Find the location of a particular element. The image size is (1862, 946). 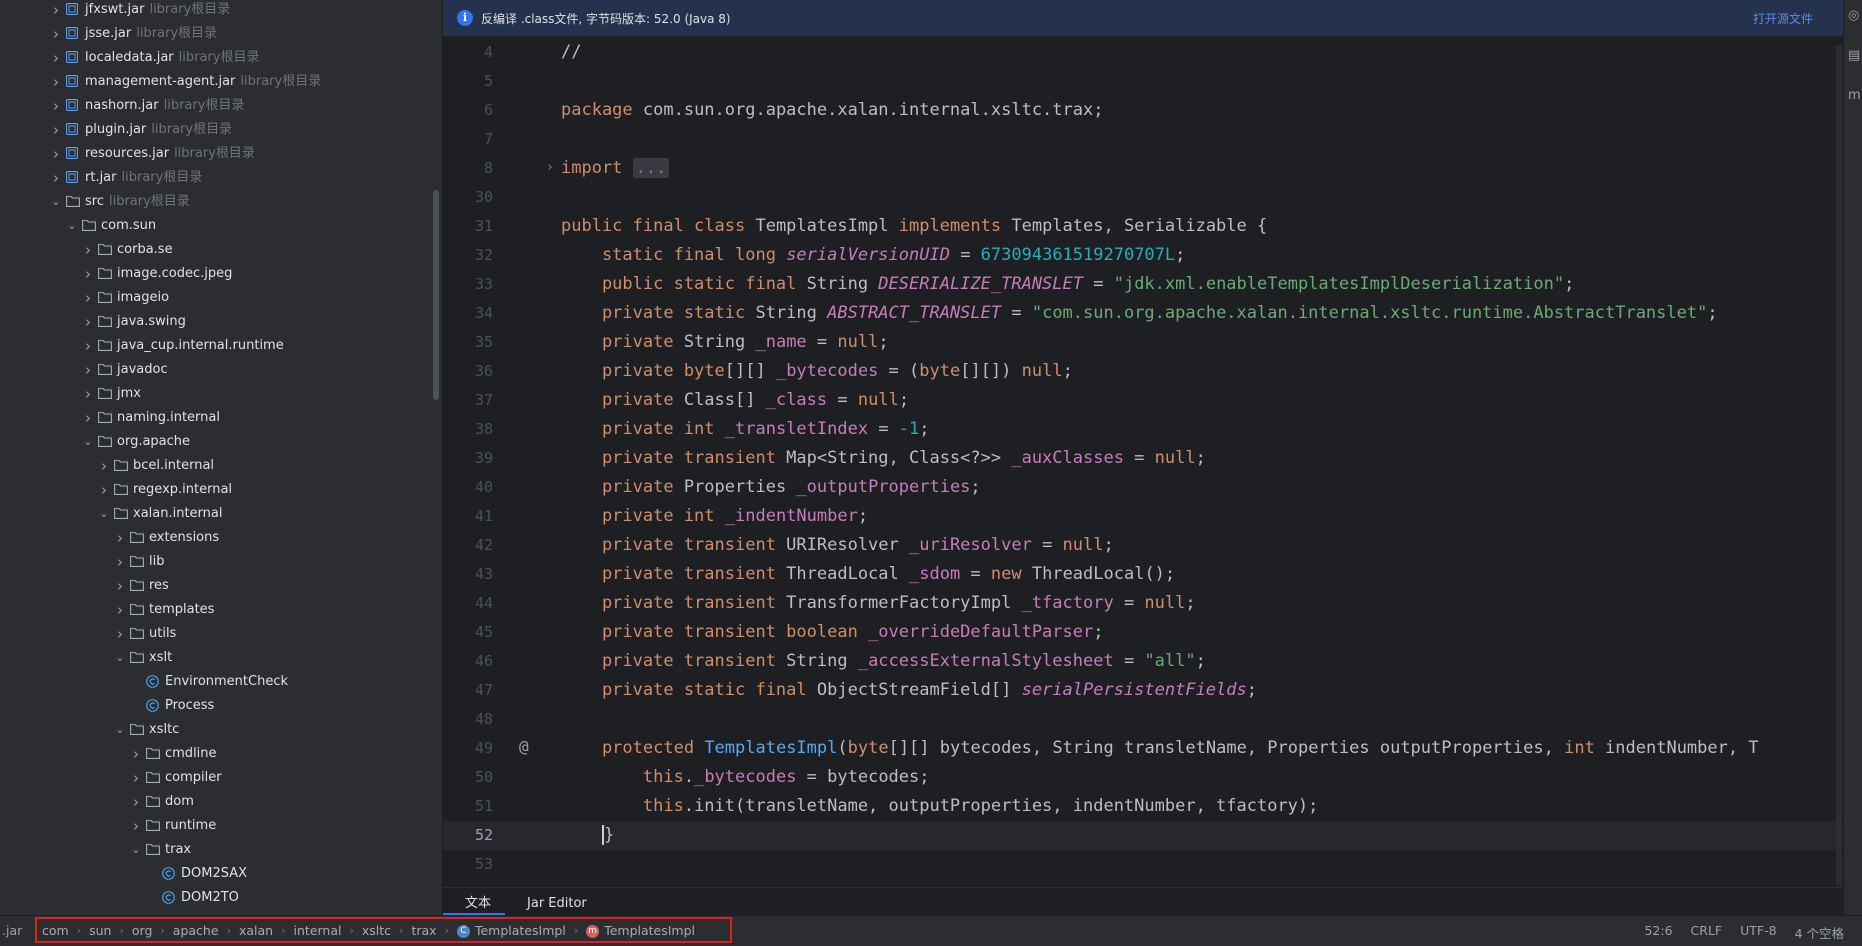

tree-item: › corba.se is located at coordinates (126, 250).